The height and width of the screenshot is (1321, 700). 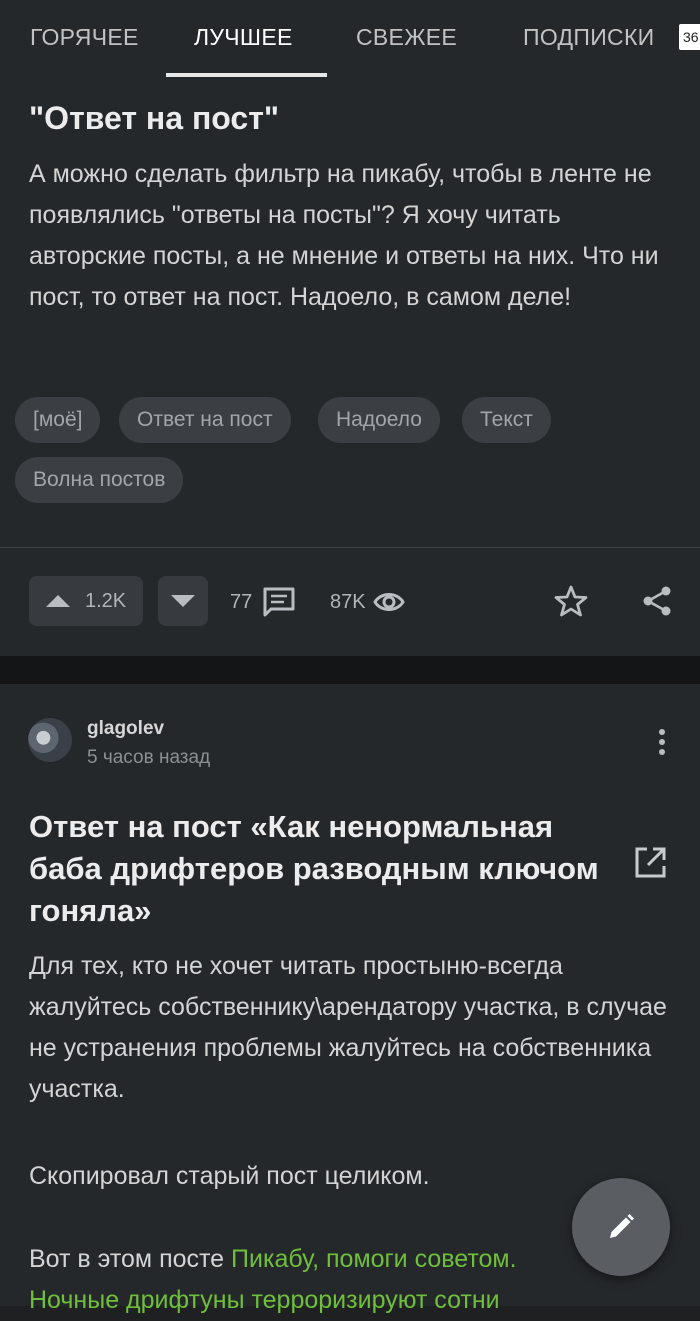 What do you see at coordinates (662, 743) in the screenshot?
I see `more-vertical-icon` at bounding box center [662, 743].